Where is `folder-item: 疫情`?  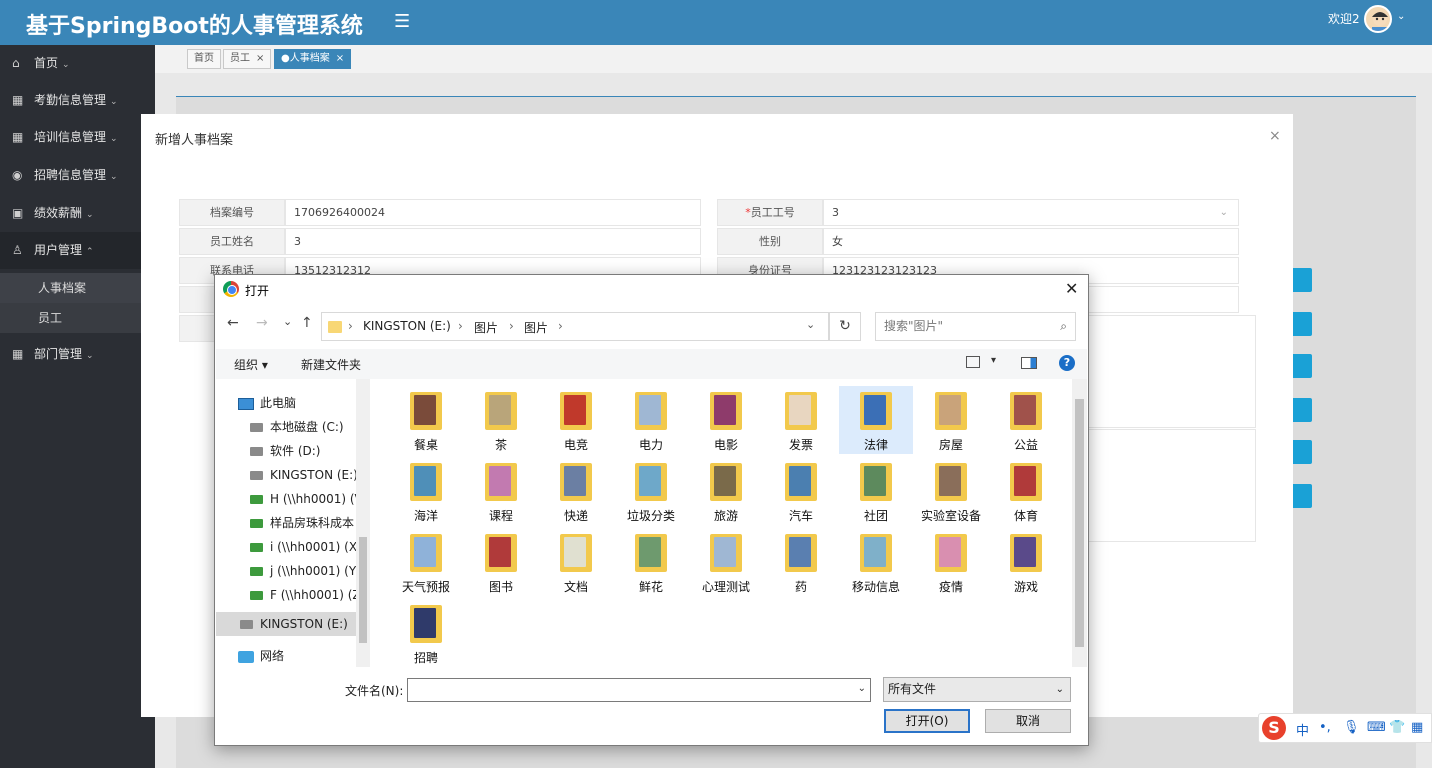 folder-item: 疫情 is located at coordinates (951, 562).